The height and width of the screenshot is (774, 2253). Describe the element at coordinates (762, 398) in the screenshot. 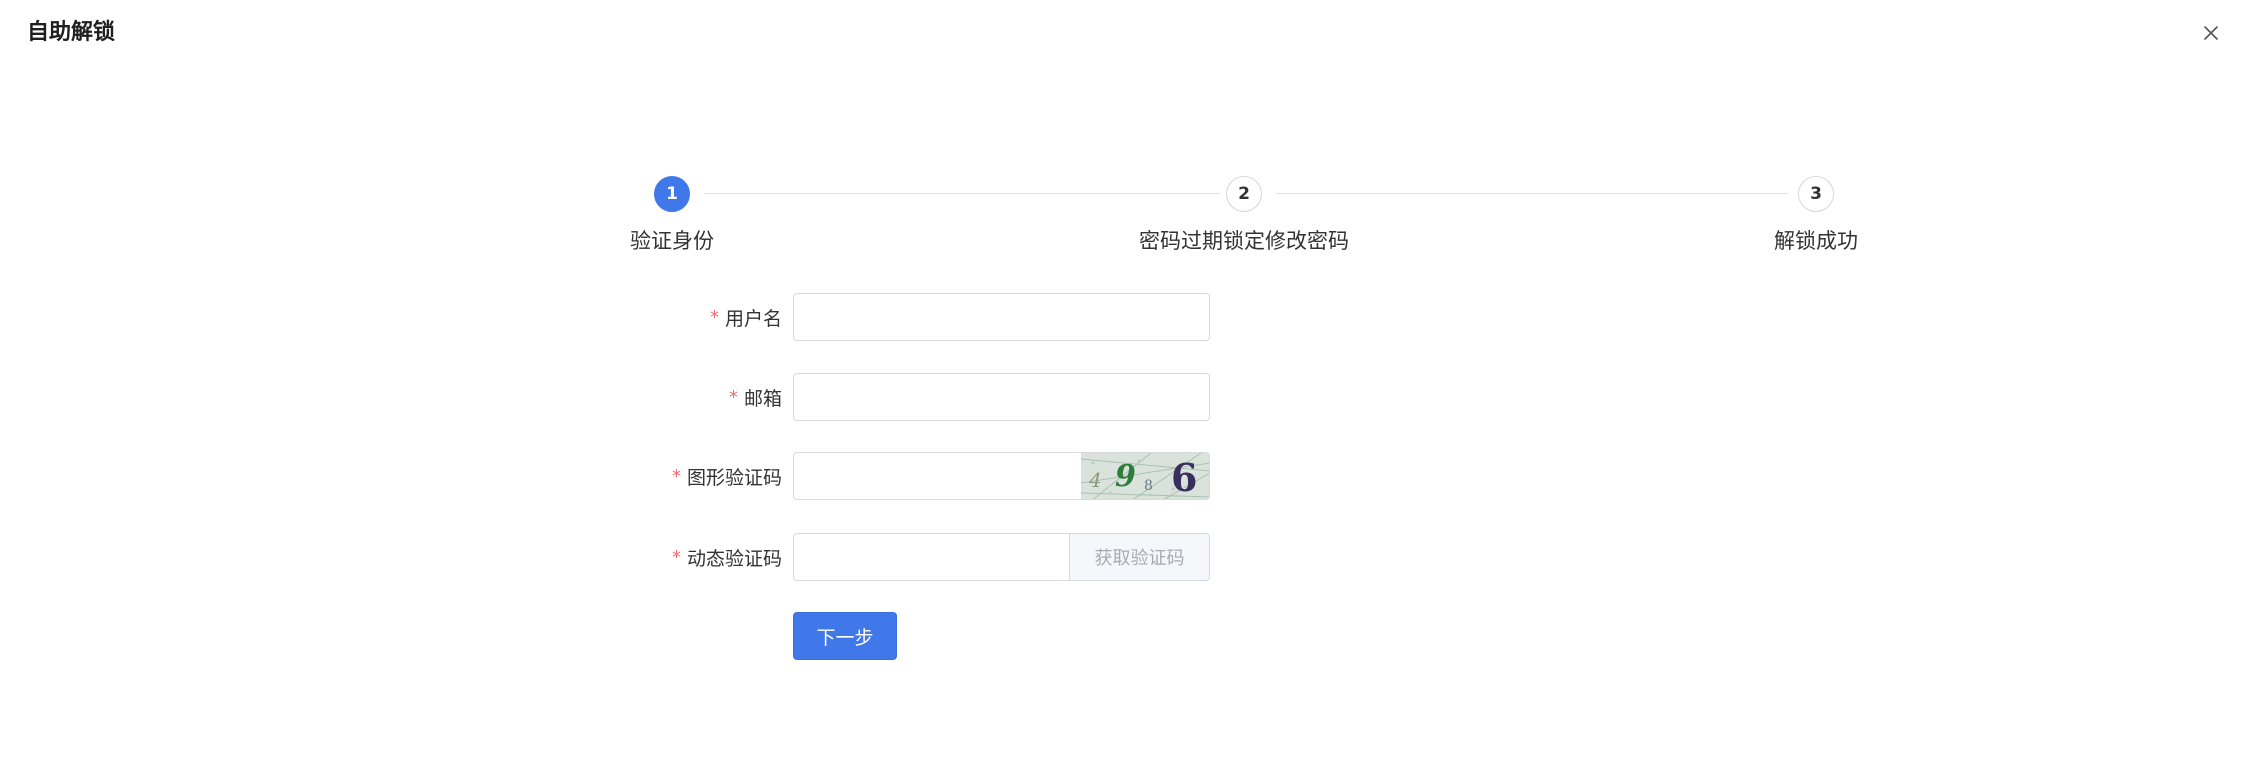

I see `email-label-text: 邮箱` at that location.